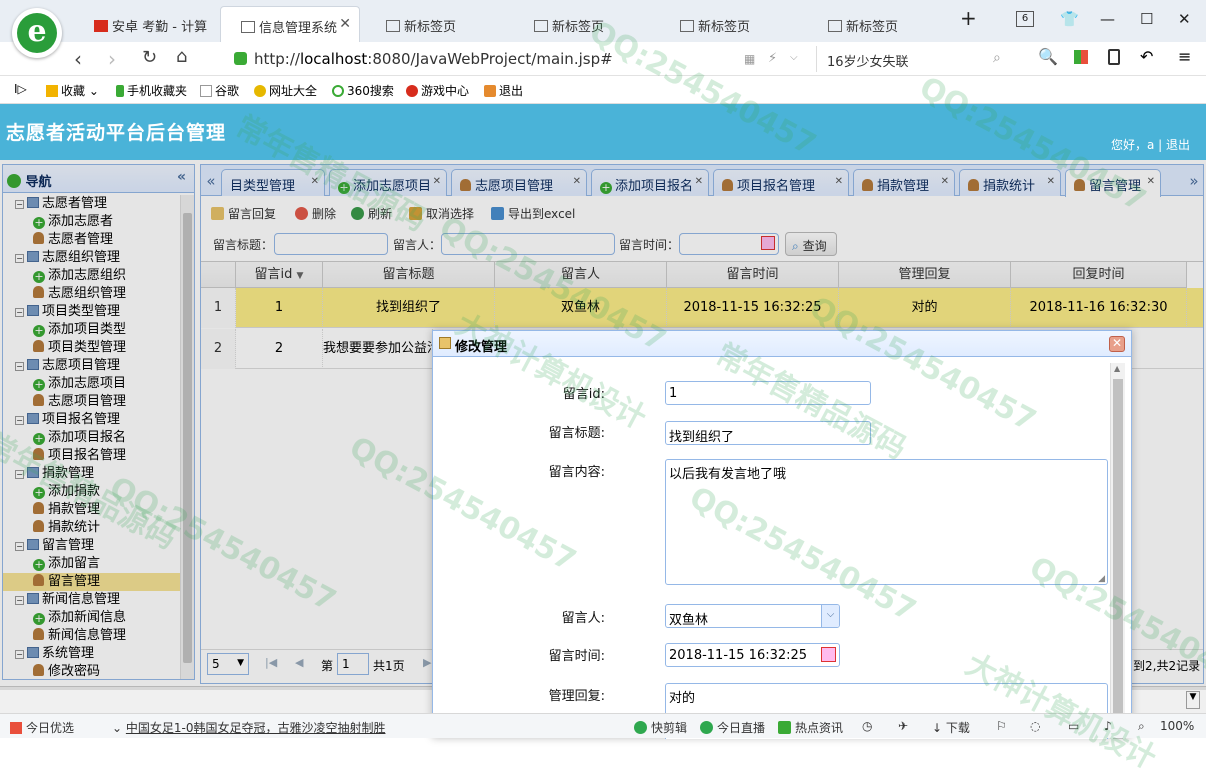  What do you see at coordinates (441, 213) in the screenshot?
I see `unselect-button: 取消选择` at bounding box center [441, 213].